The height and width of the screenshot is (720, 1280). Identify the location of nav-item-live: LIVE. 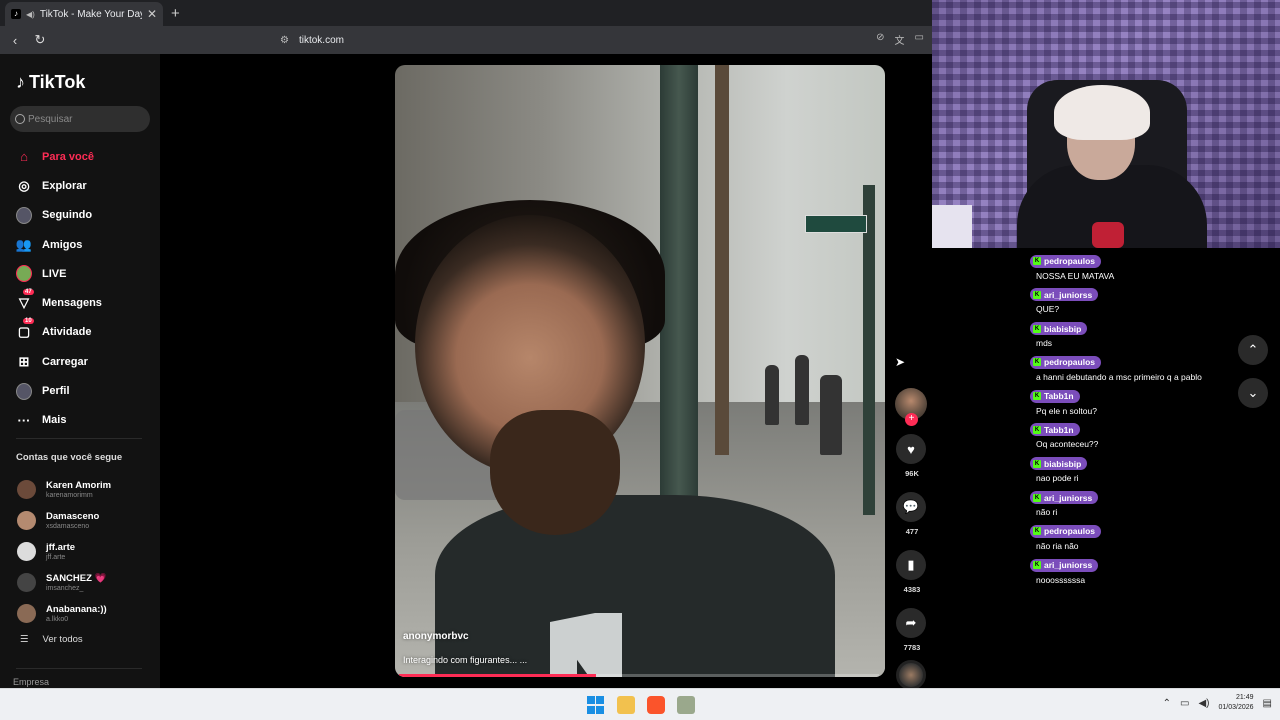
(86, 273).